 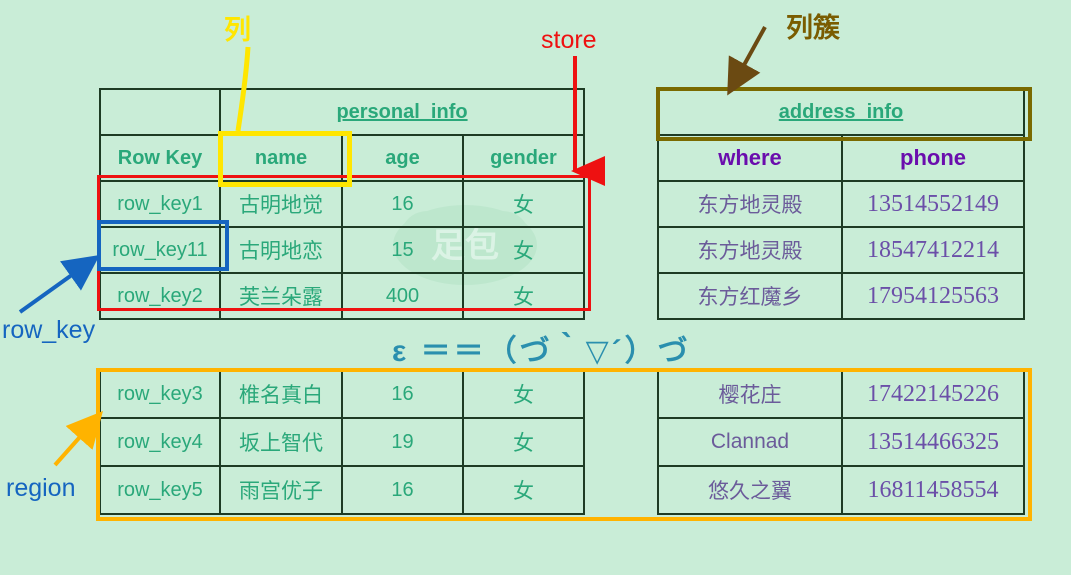 I want to click on region-arrow, so click(x=78, y=439).